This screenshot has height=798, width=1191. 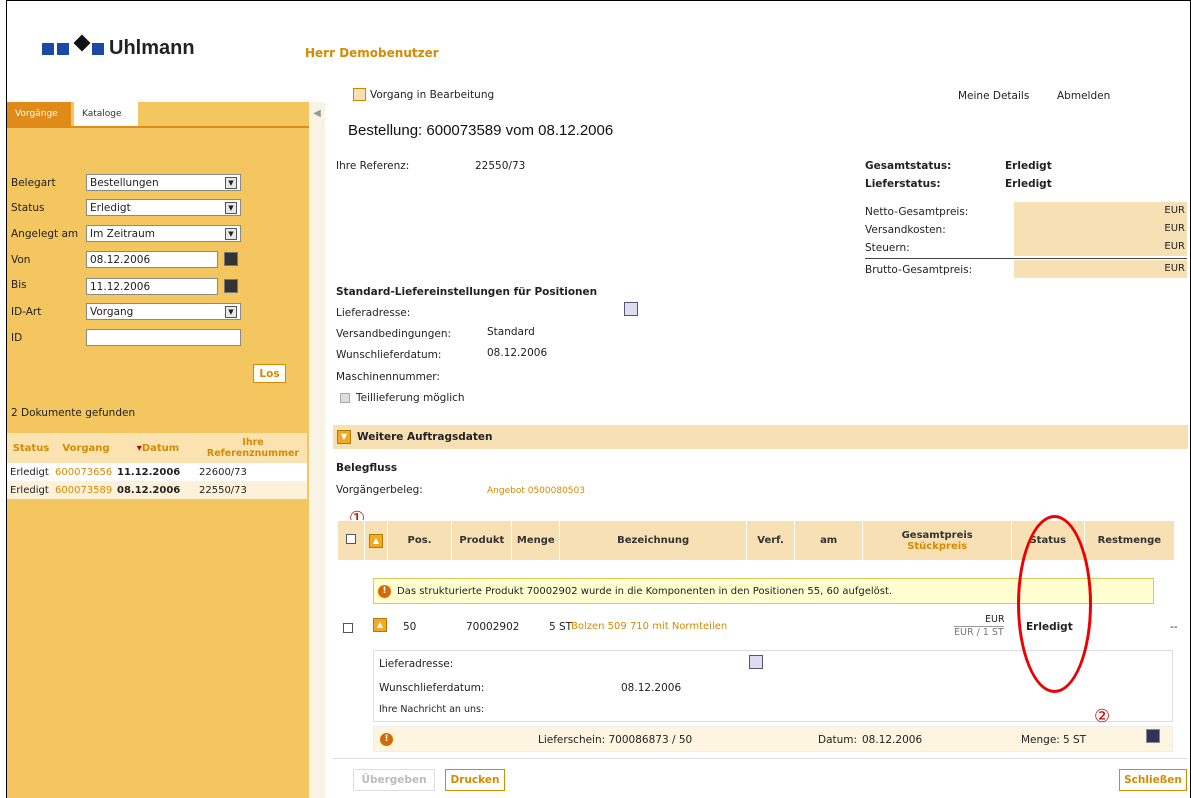 What do you see at coordinates (351, 540) in the screenshot?
I see `select-all-checkbox` at bounding box center [351, 540].